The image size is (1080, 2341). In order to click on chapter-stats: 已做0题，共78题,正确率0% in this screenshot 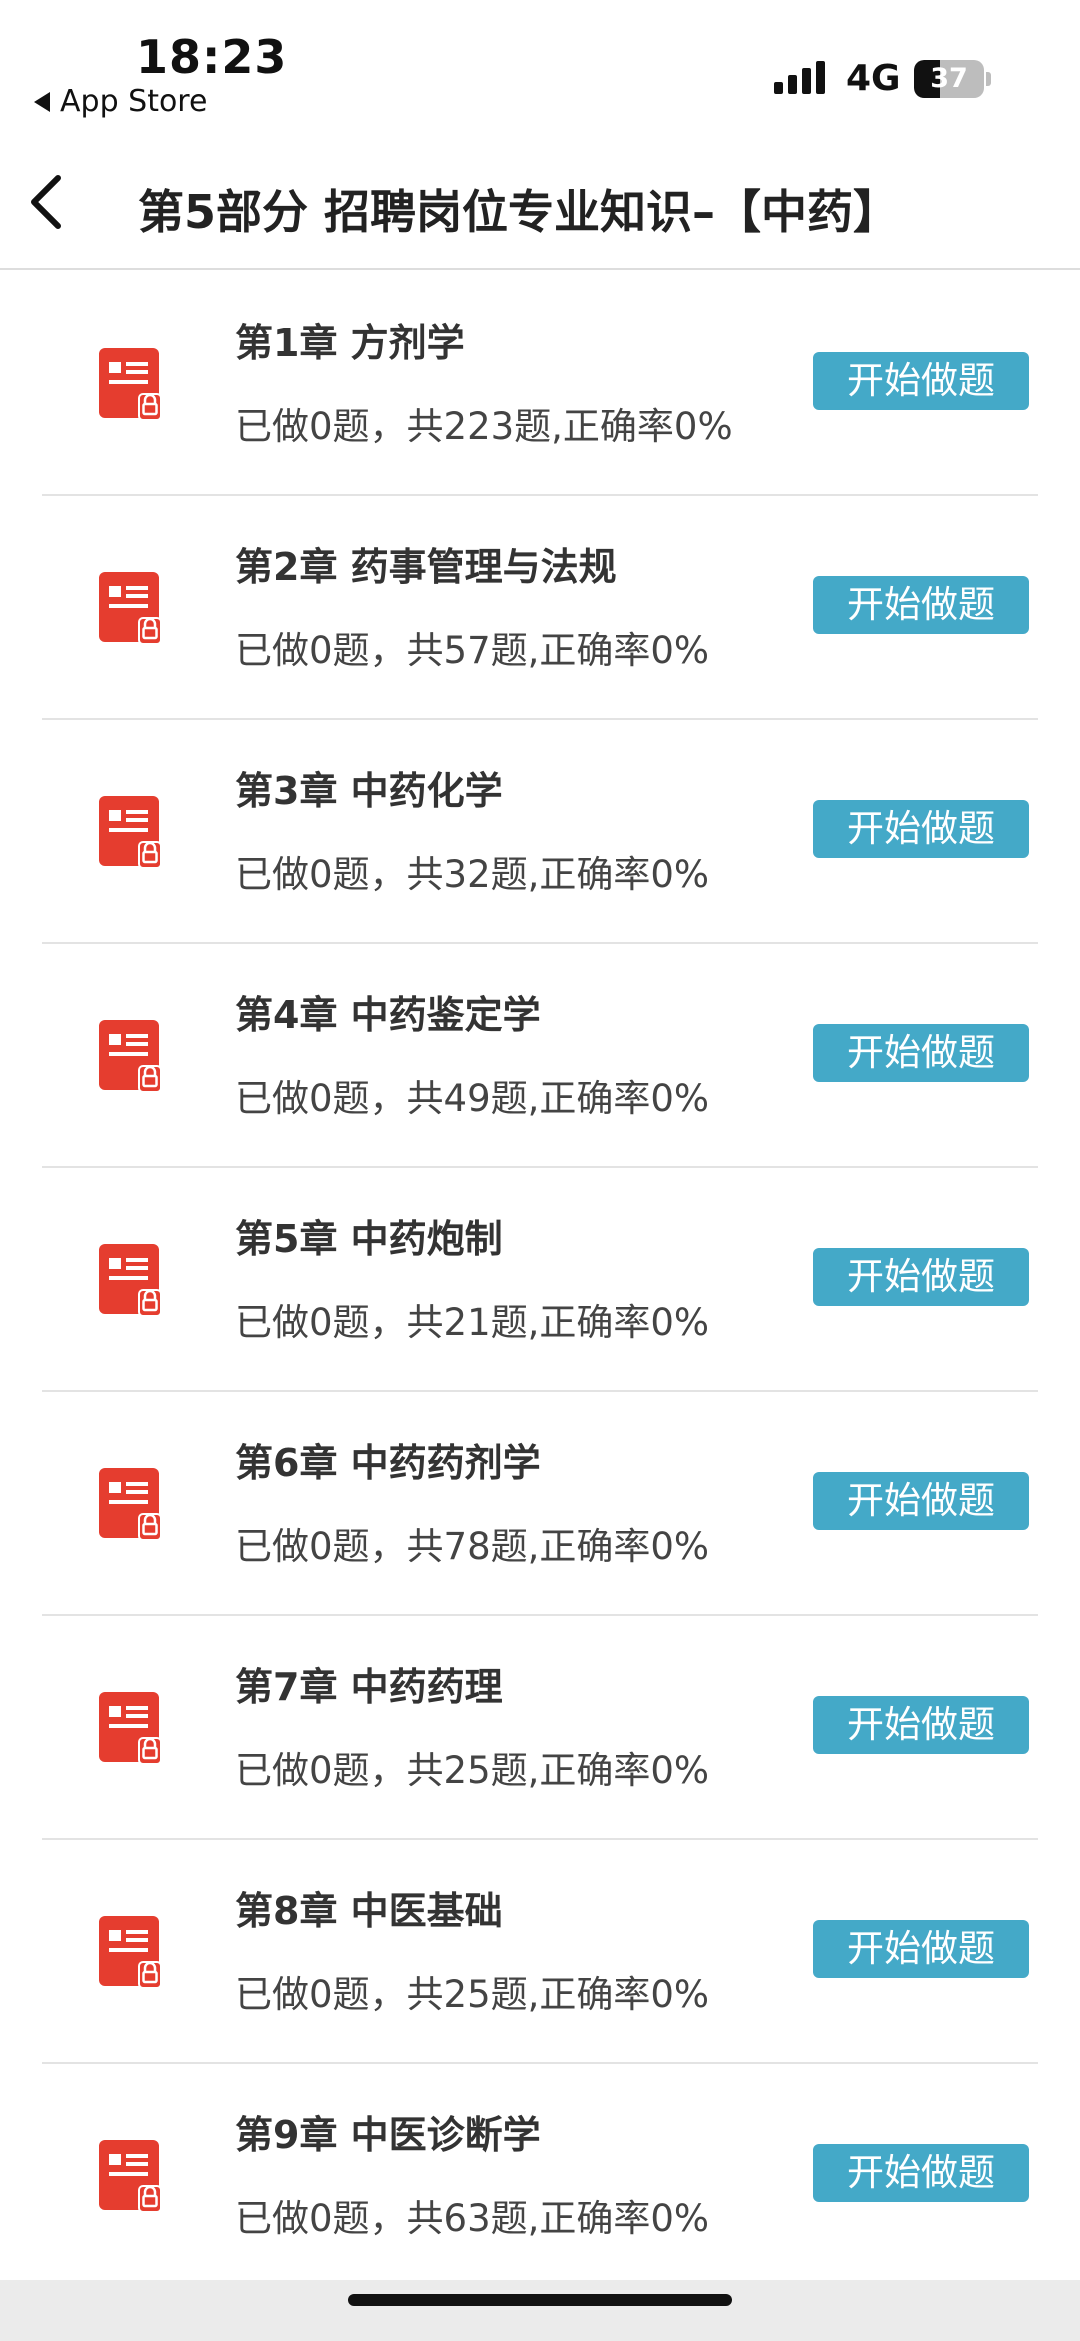, I will do `click(472, 1546)`.